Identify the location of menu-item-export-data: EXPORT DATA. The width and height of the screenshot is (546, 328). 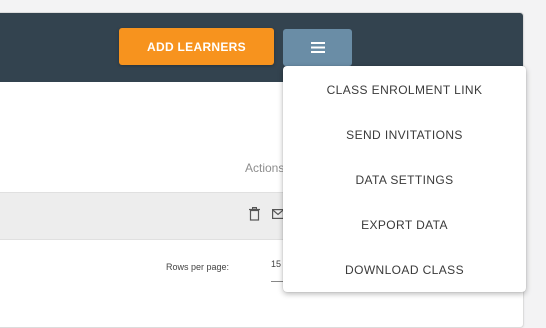
(404, 224).